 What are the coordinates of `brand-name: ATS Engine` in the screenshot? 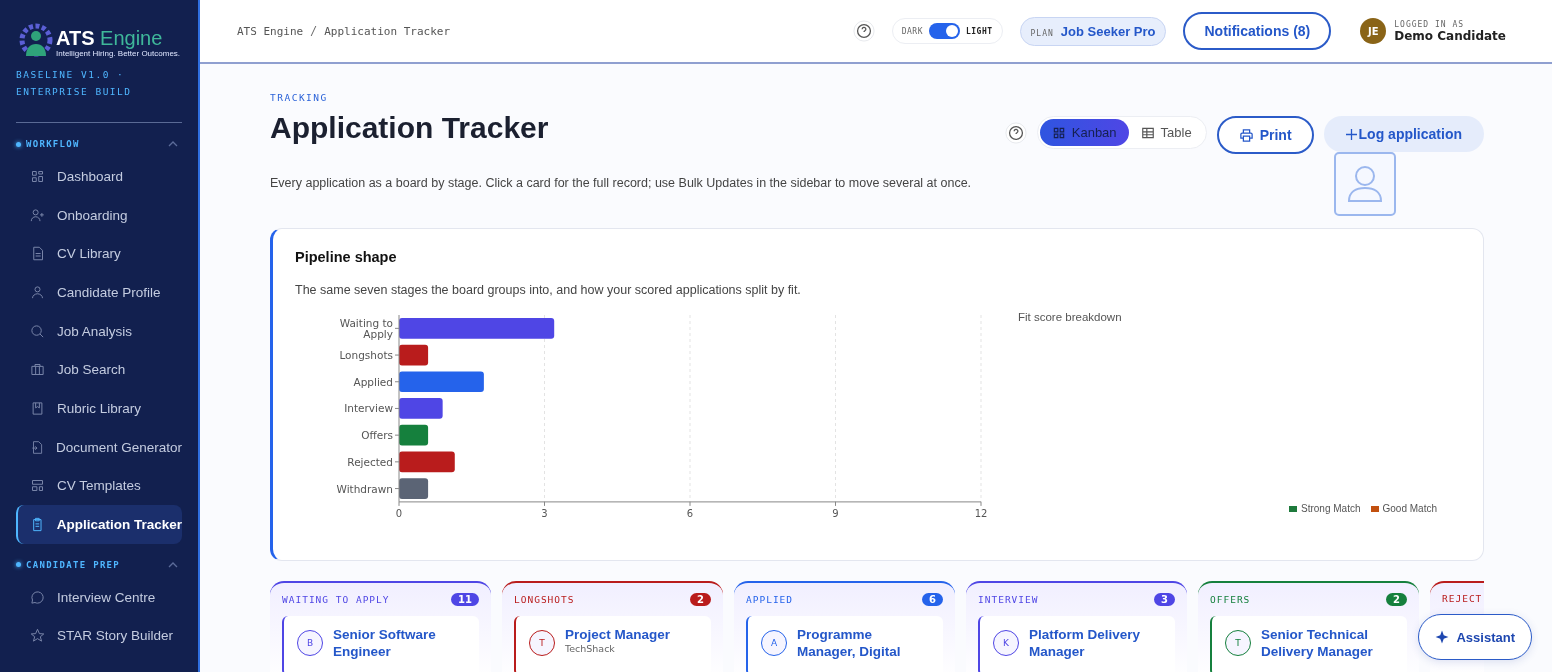 It's located at (110, 37).